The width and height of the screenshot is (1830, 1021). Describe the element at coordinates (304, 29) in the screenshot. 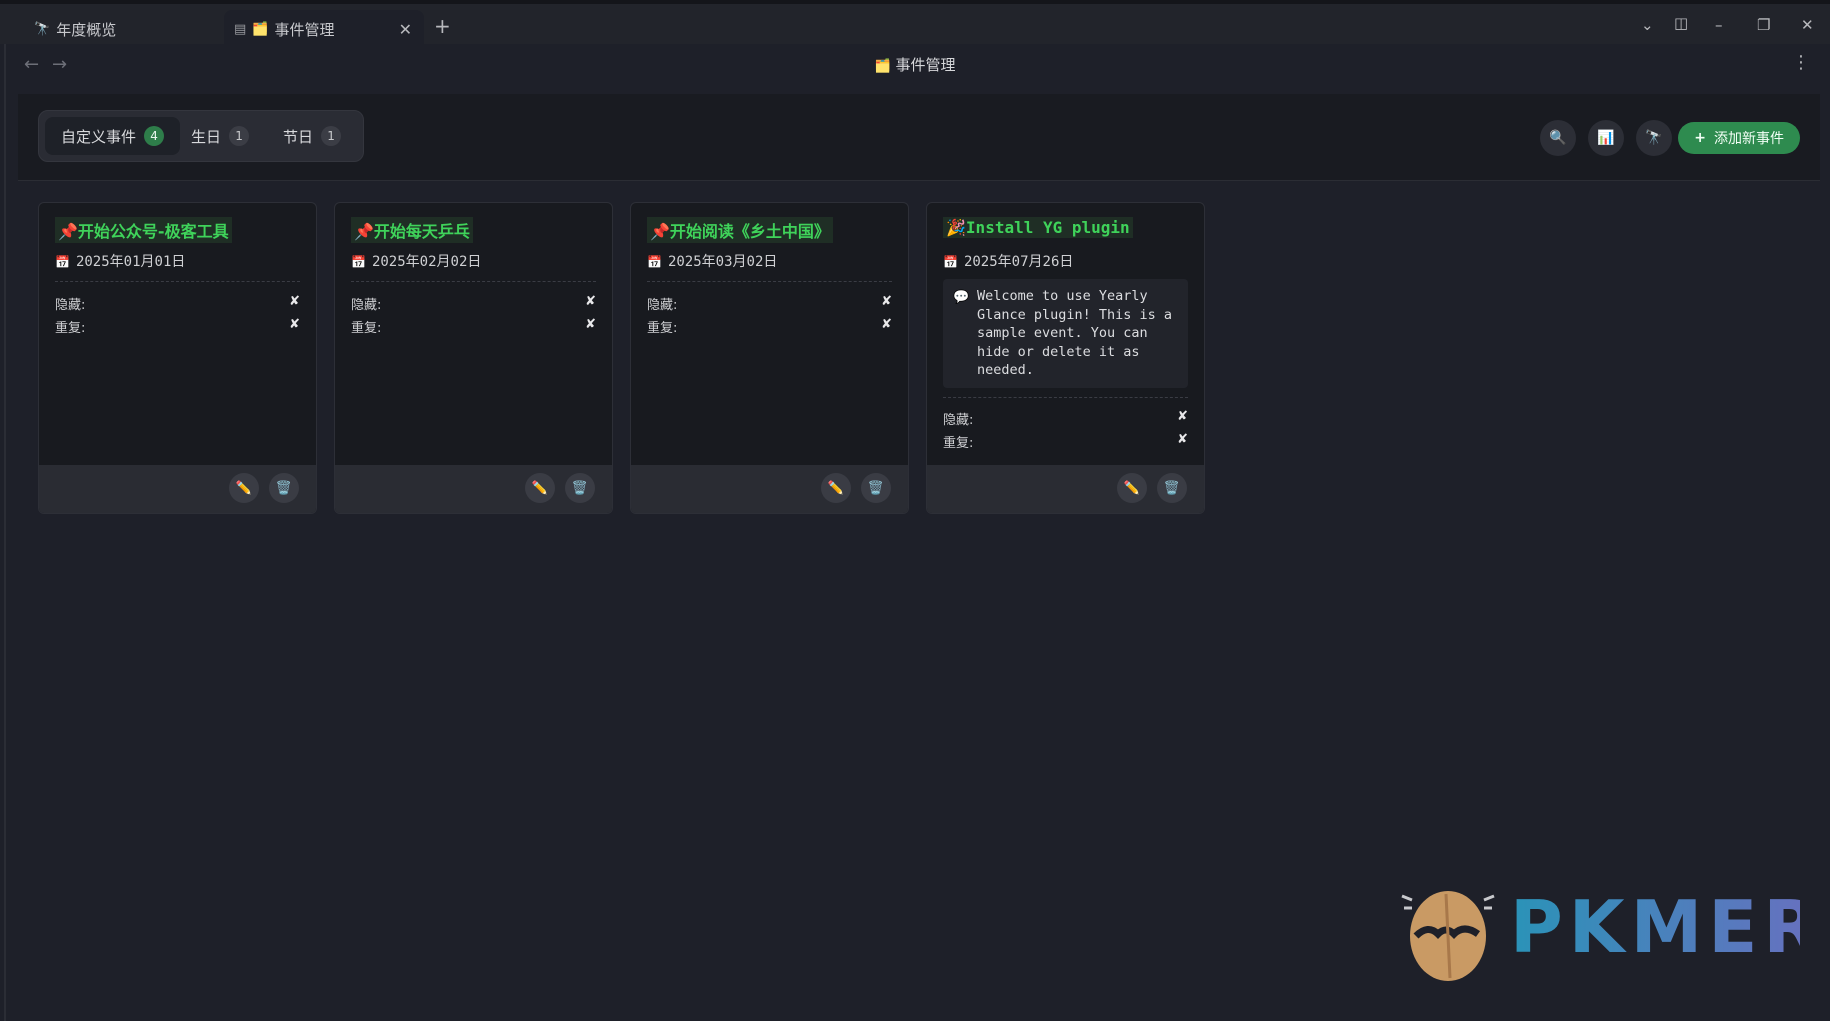

I see `tab-label: 事件管理` at that location.